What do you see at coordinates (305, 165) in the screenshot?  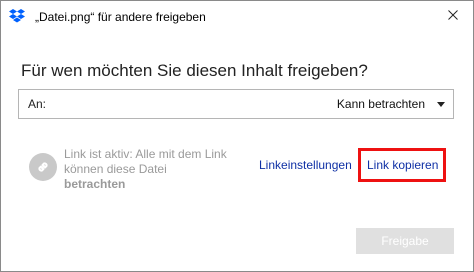 I see `link-settings-link: Linkeinstellungen` at bounding box center [305, 165].